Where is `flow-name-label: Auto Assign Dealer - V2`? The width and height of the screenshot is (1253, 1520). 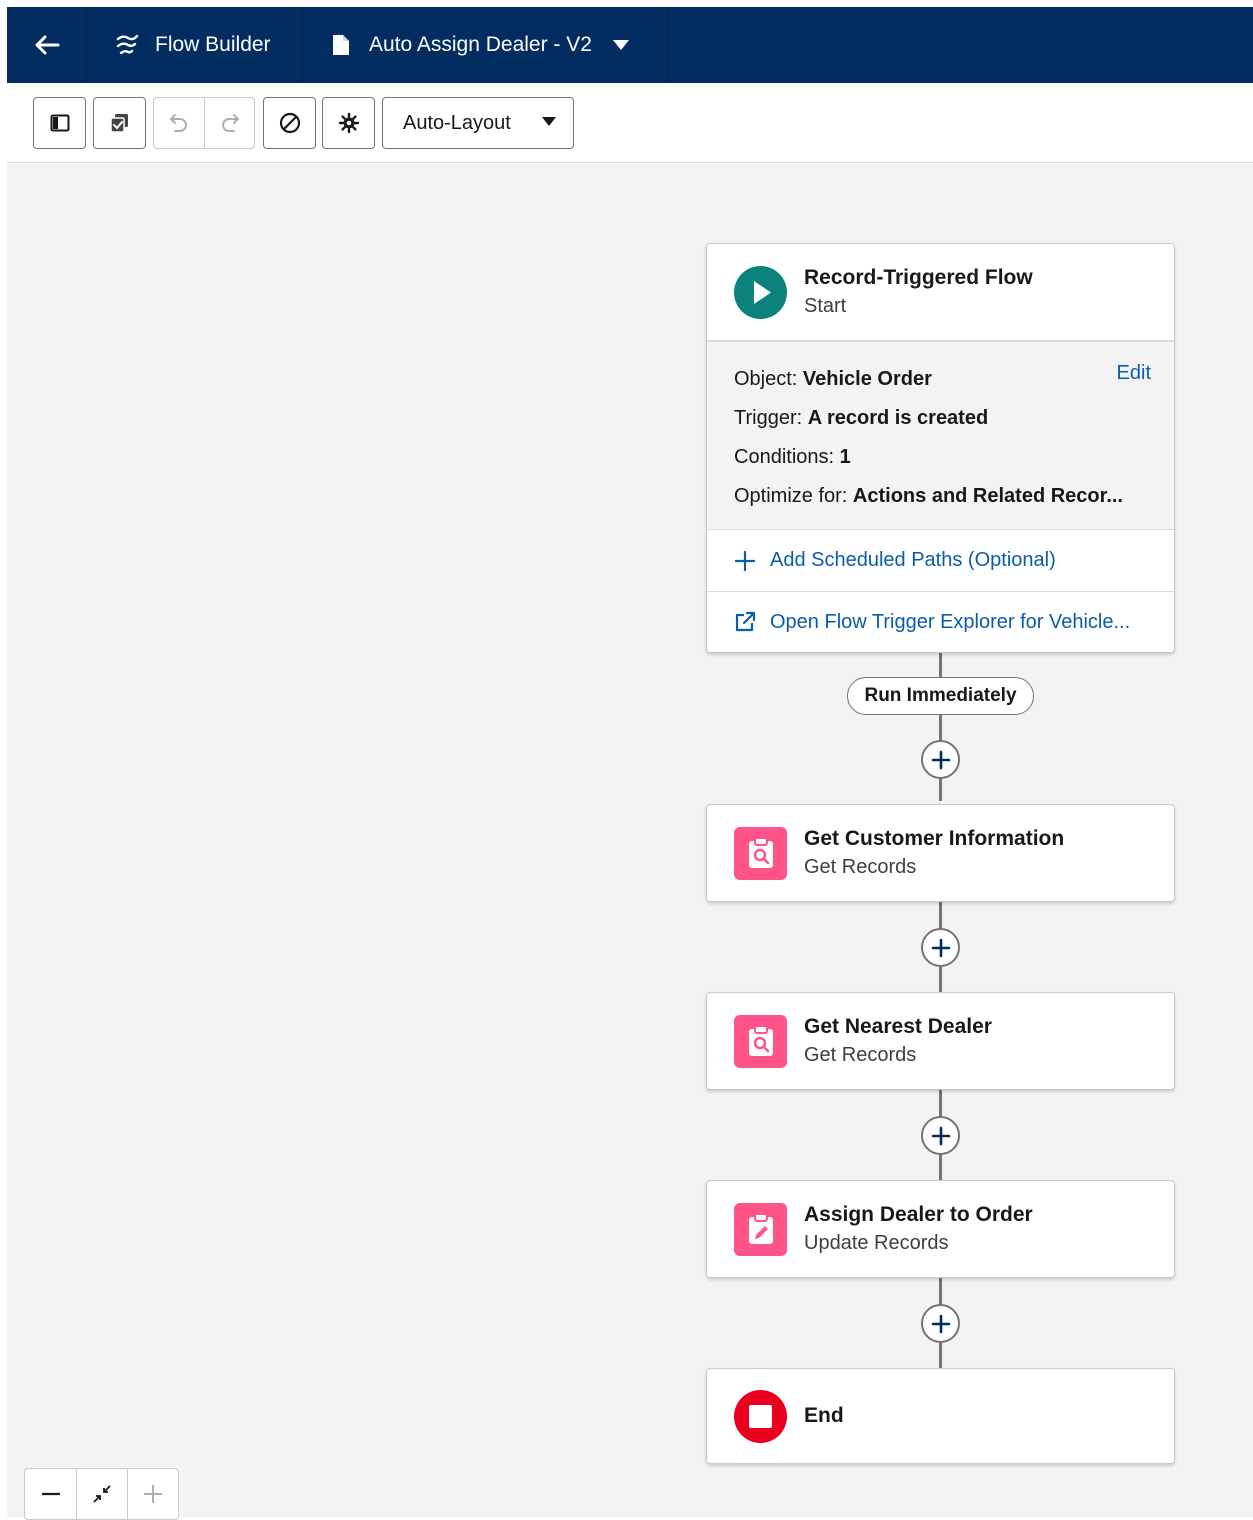
flow-name-label: Auto Assign Dealer - V2 is located at coordinates (480, 44).